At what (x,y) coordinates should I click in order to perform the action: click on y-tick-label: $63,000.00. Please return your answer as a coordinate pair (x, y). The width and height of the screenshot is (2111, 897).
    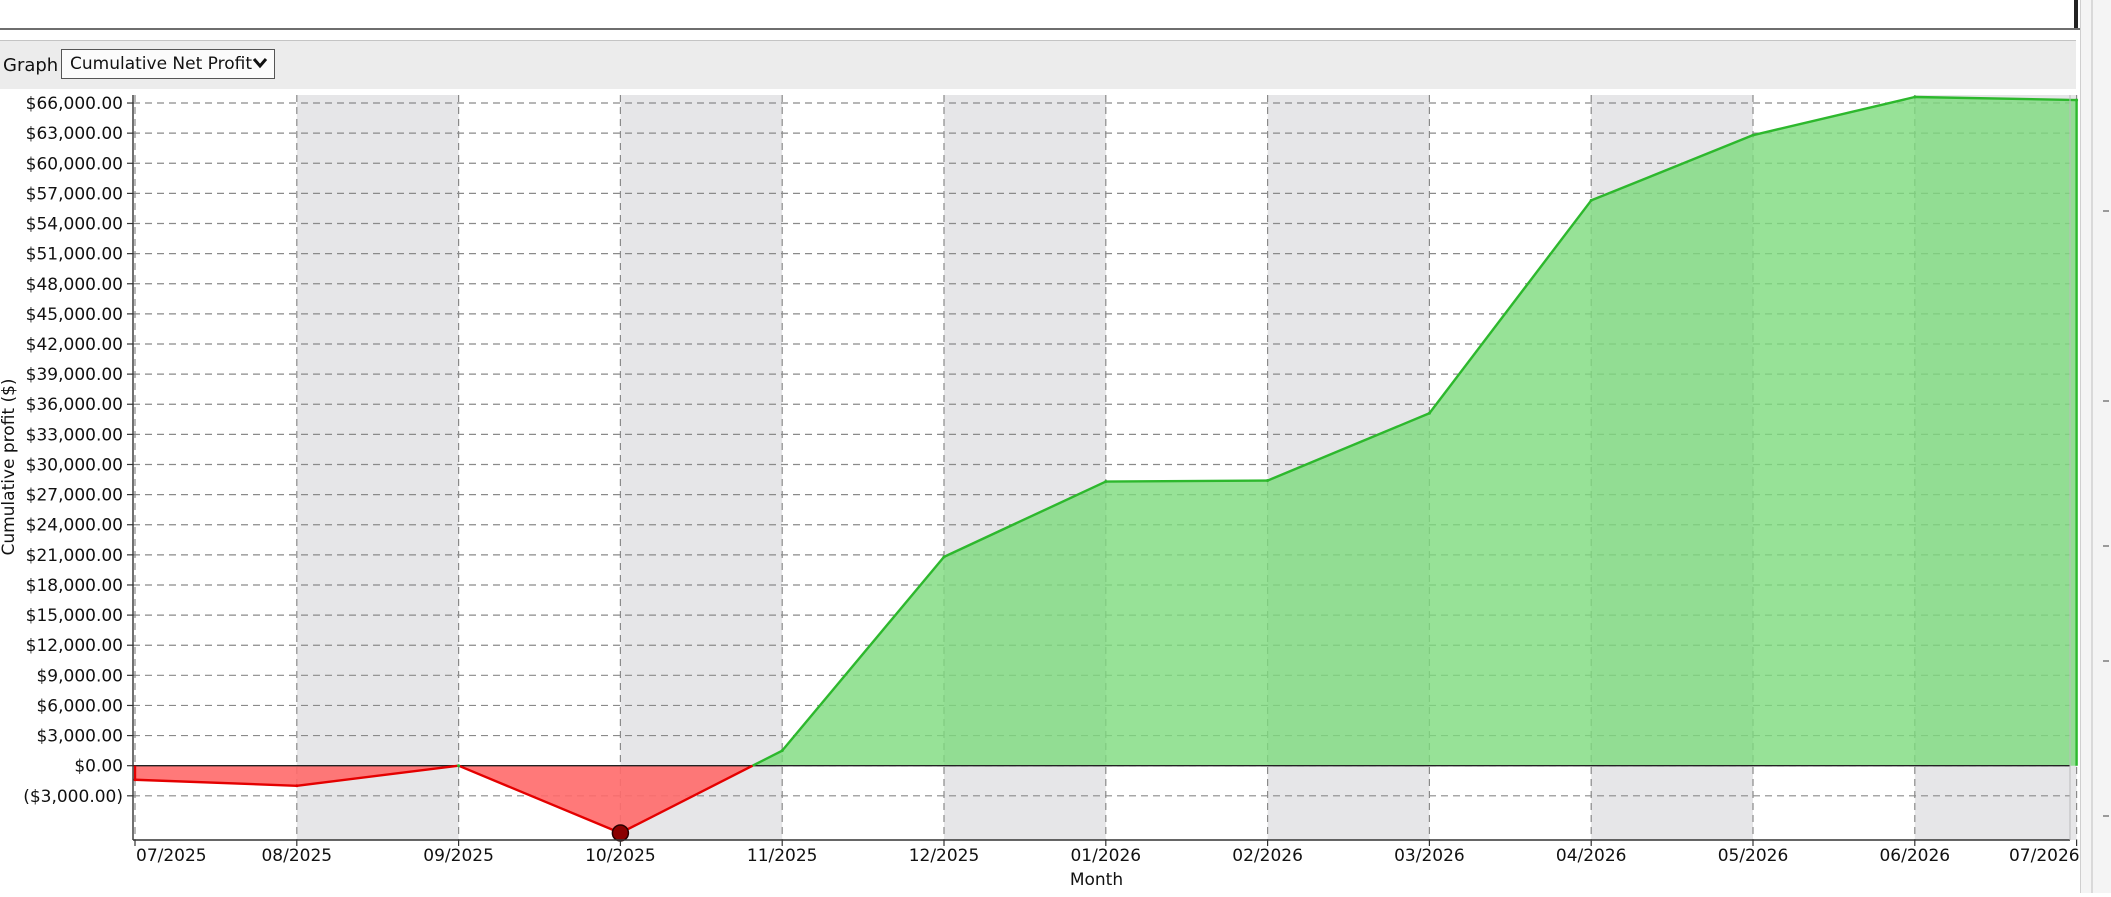
    Looking at the image, I should click on (74, 134).